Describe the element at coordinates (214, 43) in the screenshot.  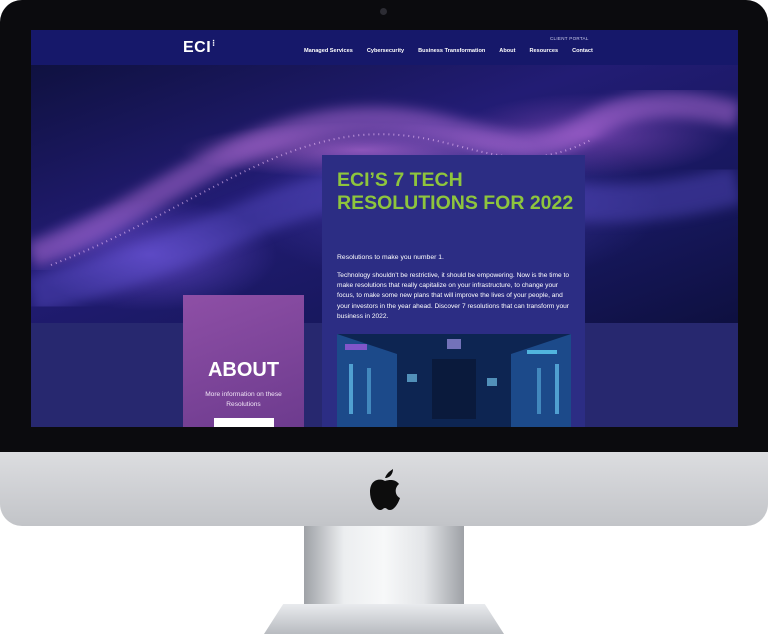
I see `logo-mark-icon: ⁝` at that location.